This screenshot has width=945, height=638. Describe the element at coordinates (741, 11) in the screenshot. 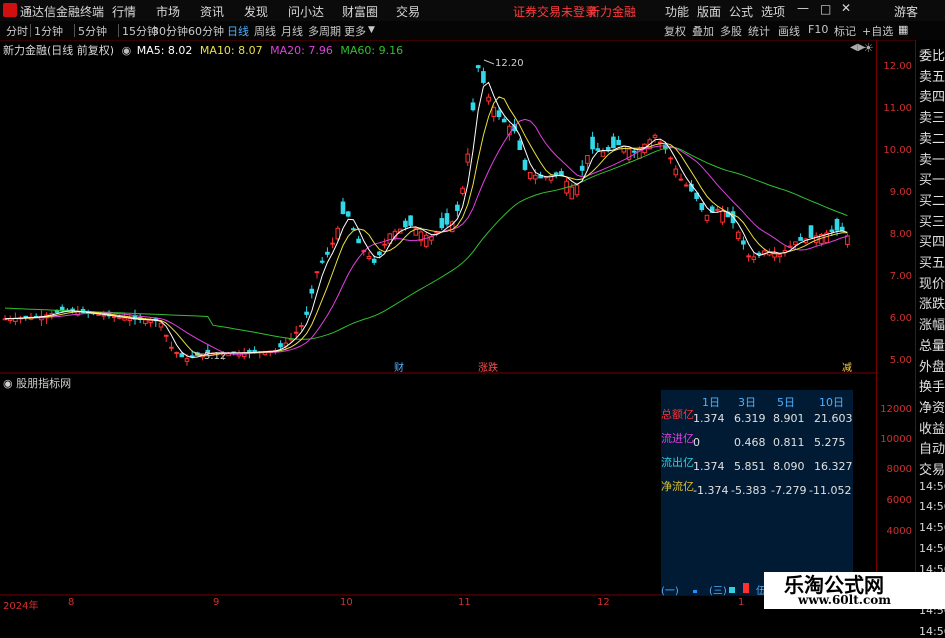

I see `menu-item-gongshi: 公式` at that location.